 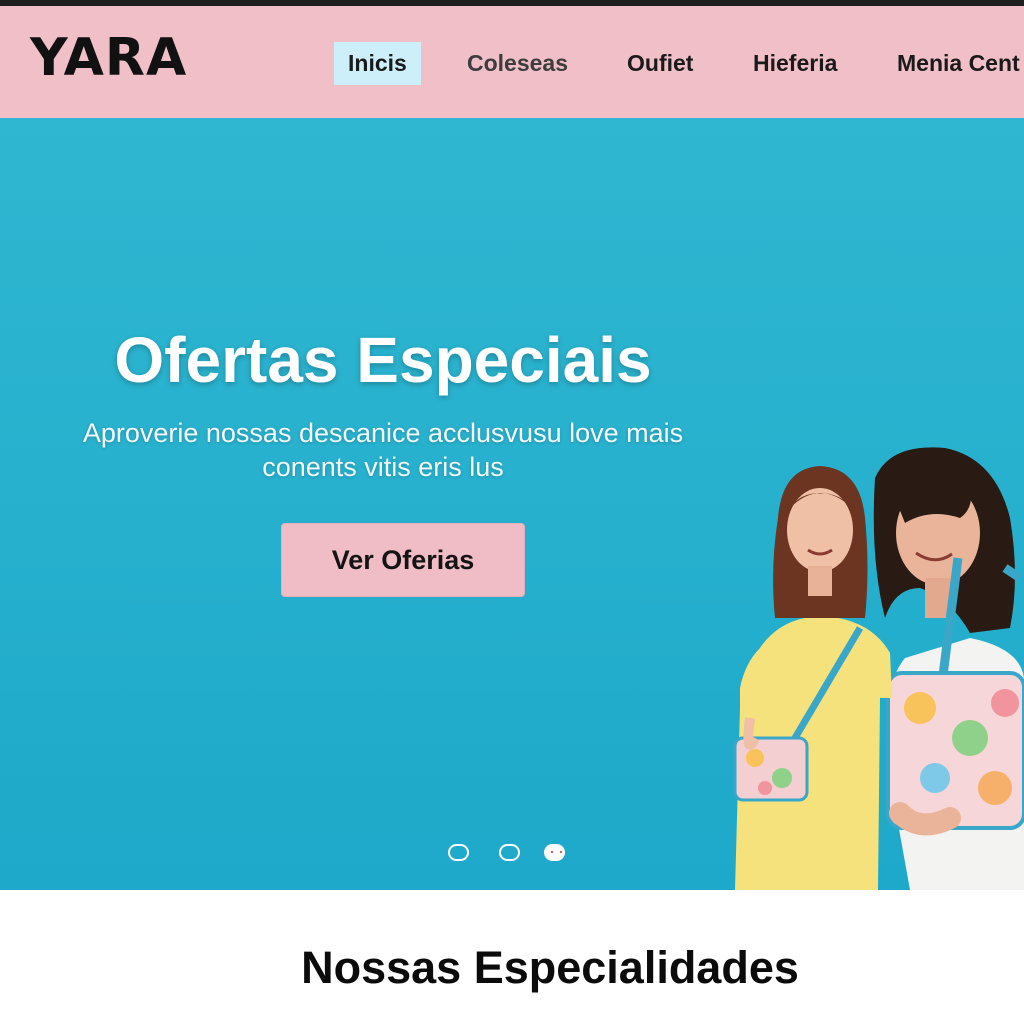 I want to click on carousel-indicators, so click(x=518, y=854).